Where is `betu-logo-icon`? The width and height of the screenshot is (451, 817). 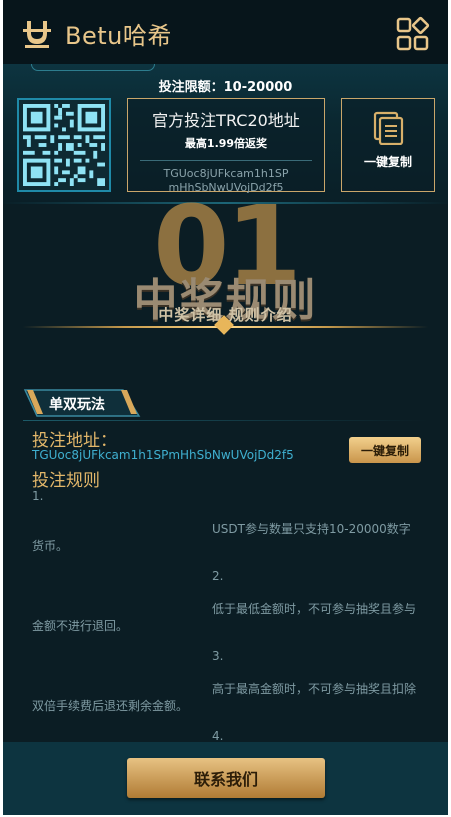
betu-logo-icon is located at coordinates (37, 34).